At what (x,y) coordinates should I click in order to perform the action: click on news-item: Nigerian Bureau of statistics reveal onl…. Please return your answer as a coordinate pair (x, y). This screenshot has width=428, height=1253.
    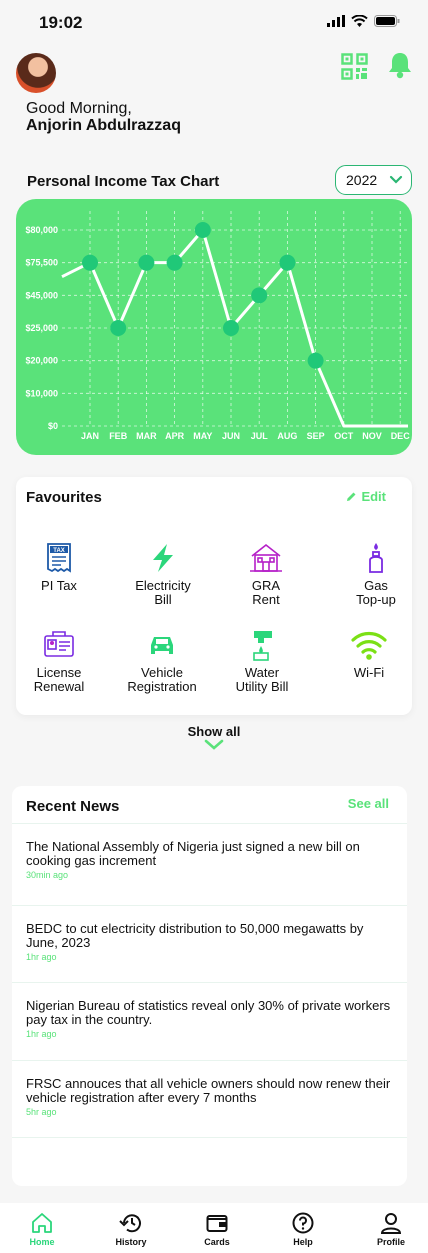
    Looking at the image, I should click on (209, 1021).